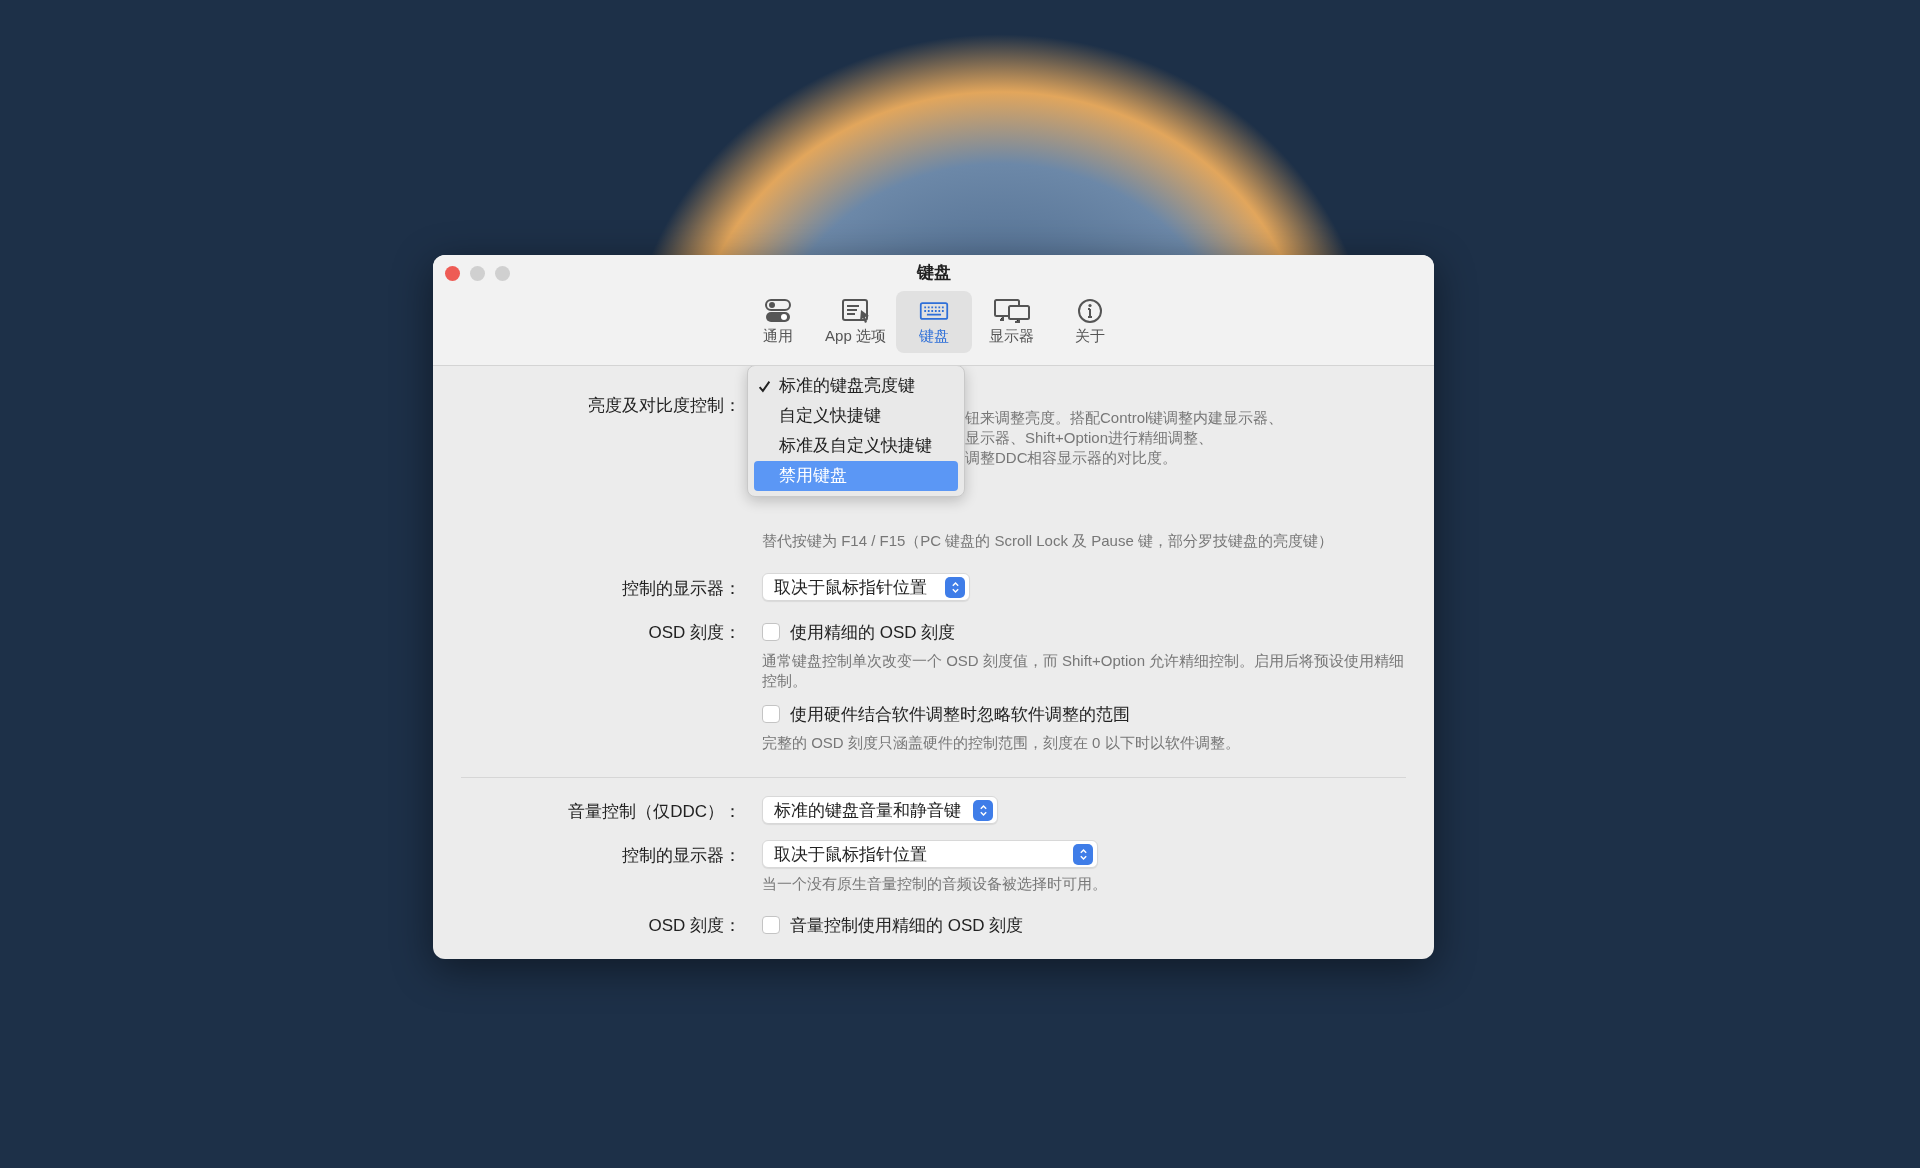  I want to click on description-text: 通常键盘控制单次改变一个 OSD 刻度值，而 Shift+Option 允许精细控制。启用后将预设使用精细控制。, so click(1084, 671).